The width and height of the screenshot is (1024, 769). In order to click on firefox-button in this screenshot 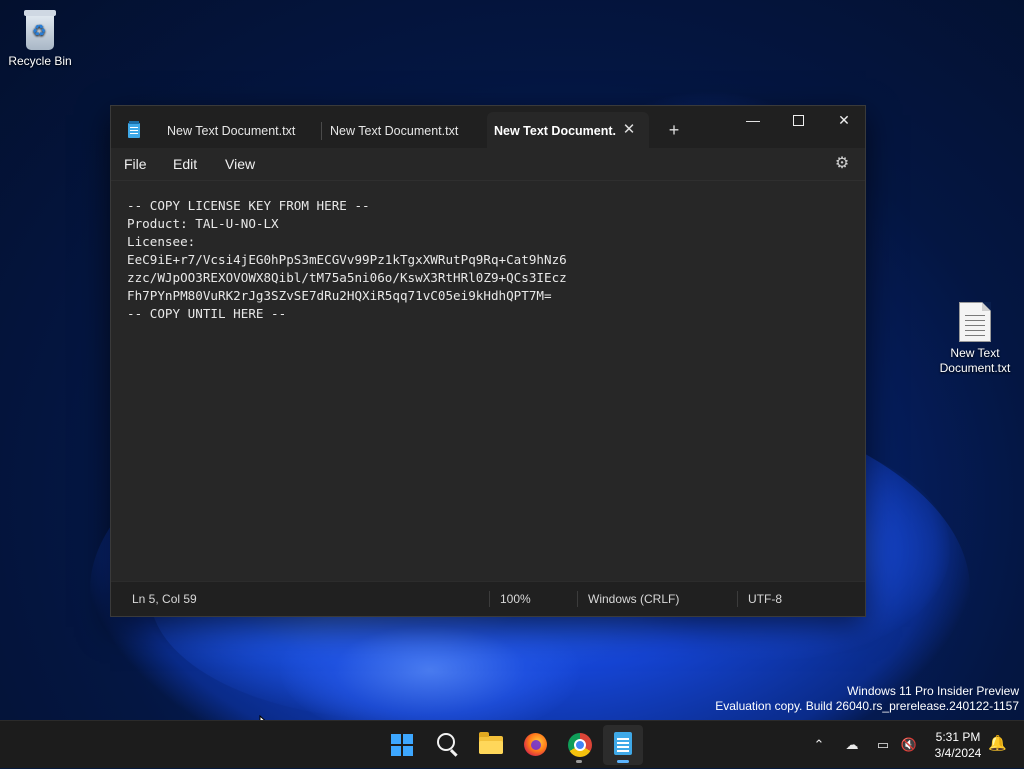, I will do `click(535, 745)`.